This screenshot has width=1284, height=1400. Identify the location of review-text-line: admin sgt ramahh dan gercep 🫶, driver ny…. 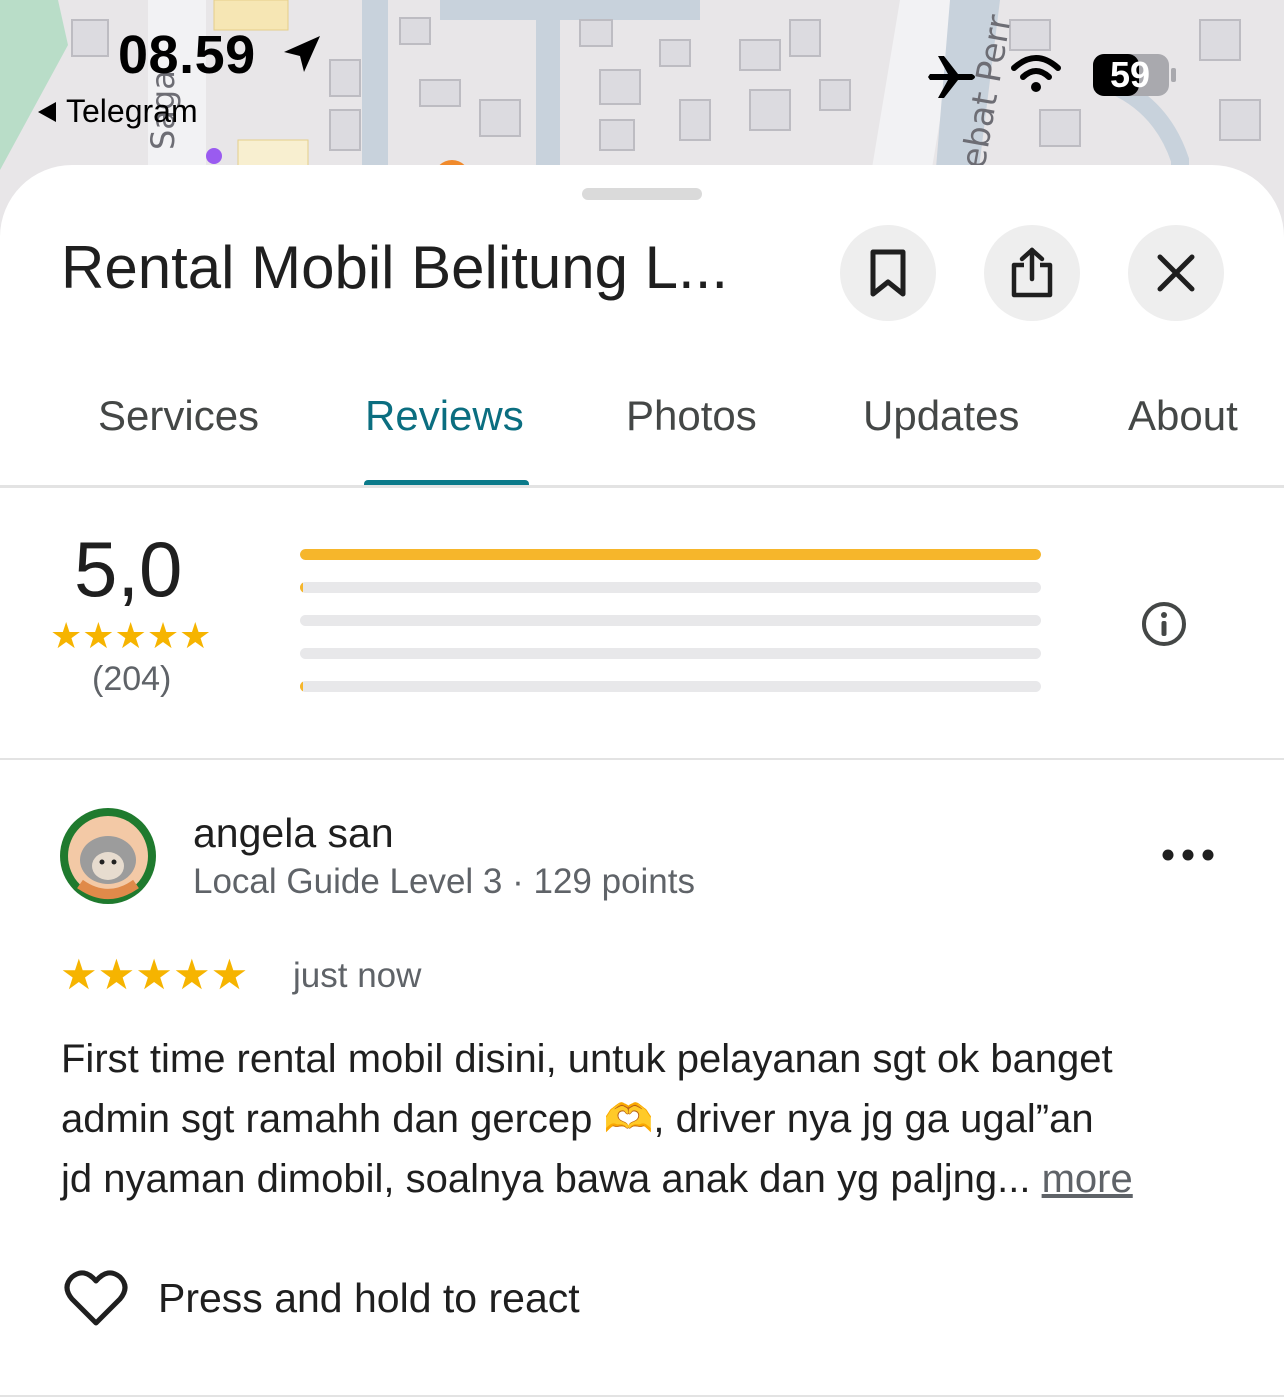
(577, 1119).